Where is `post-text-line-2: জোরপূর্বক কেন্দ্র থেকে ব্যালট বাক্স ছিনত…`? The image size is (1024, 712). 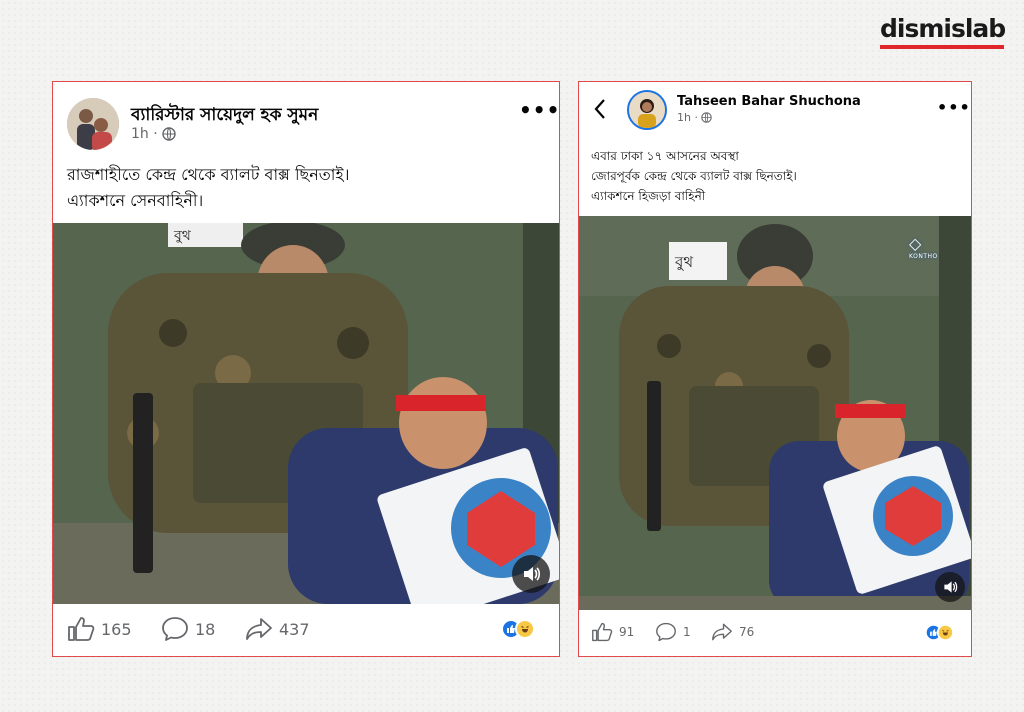 post-text-line-2: জোরপূর্বক কেন্দ্র থেকে ব্যালট বাক্স ছিনত… is located at coordinates (694, 176).